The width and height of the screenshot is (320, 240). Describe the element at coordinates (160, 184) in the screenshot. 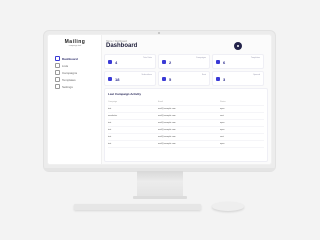

I see `monitor-stand` at that location.